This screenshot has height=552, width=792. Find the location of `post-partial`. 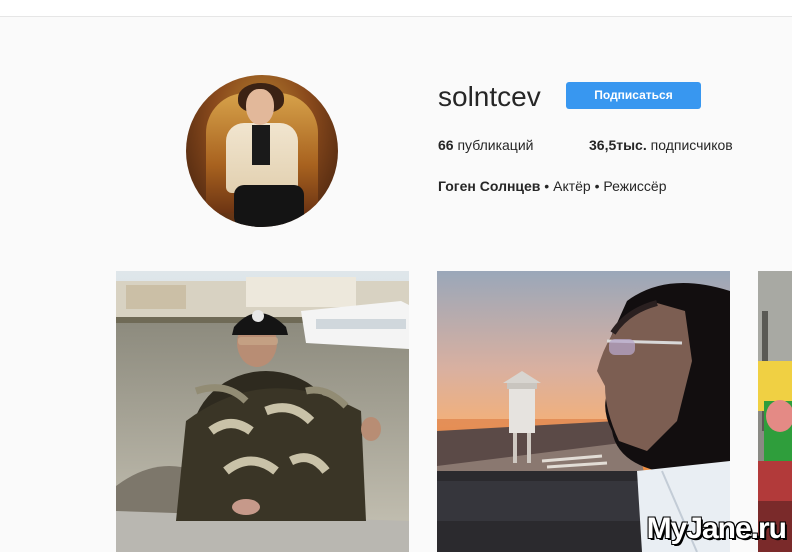

post-partial is located at coordinates (775, 411).